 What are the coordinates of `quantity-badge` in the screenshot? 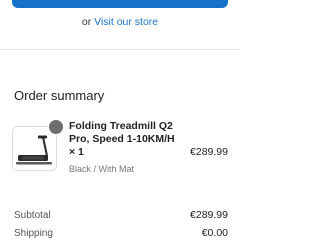 It's located at (56, 127).